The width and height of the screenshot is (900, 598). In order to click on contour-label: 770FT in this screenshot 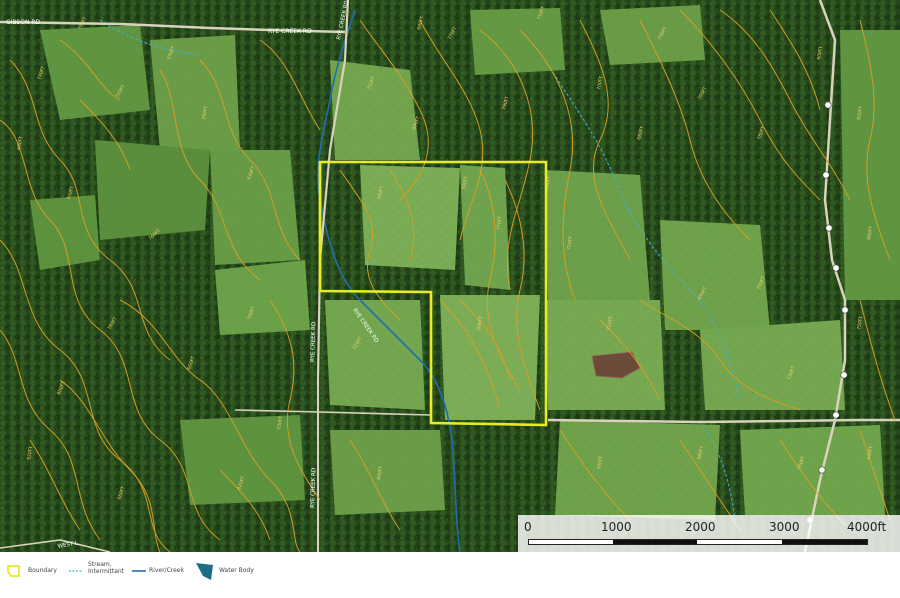, I will do `click(499, 223)`.